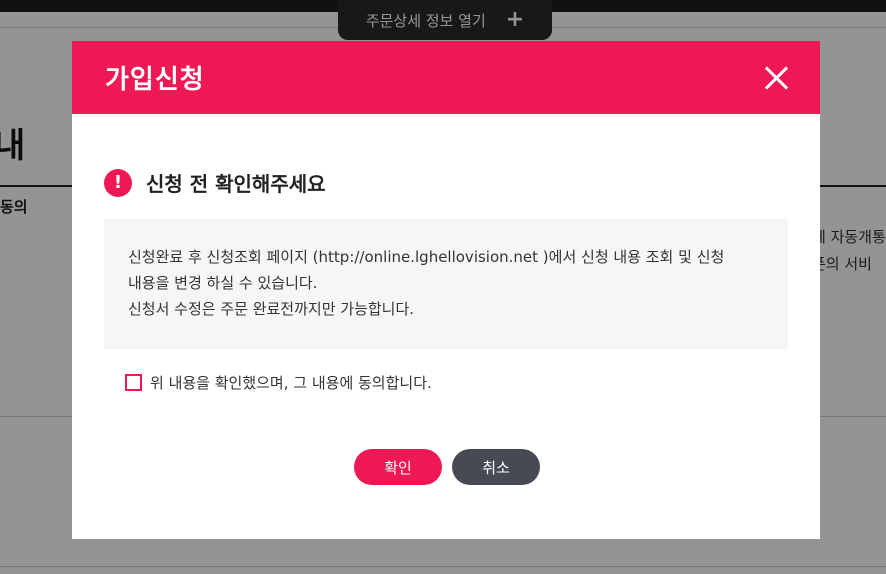 The width and height of the screenshot is (886, 574). I want to click on info-line: 내용을 변경 하실 수 있습니다., so click(223, 283).